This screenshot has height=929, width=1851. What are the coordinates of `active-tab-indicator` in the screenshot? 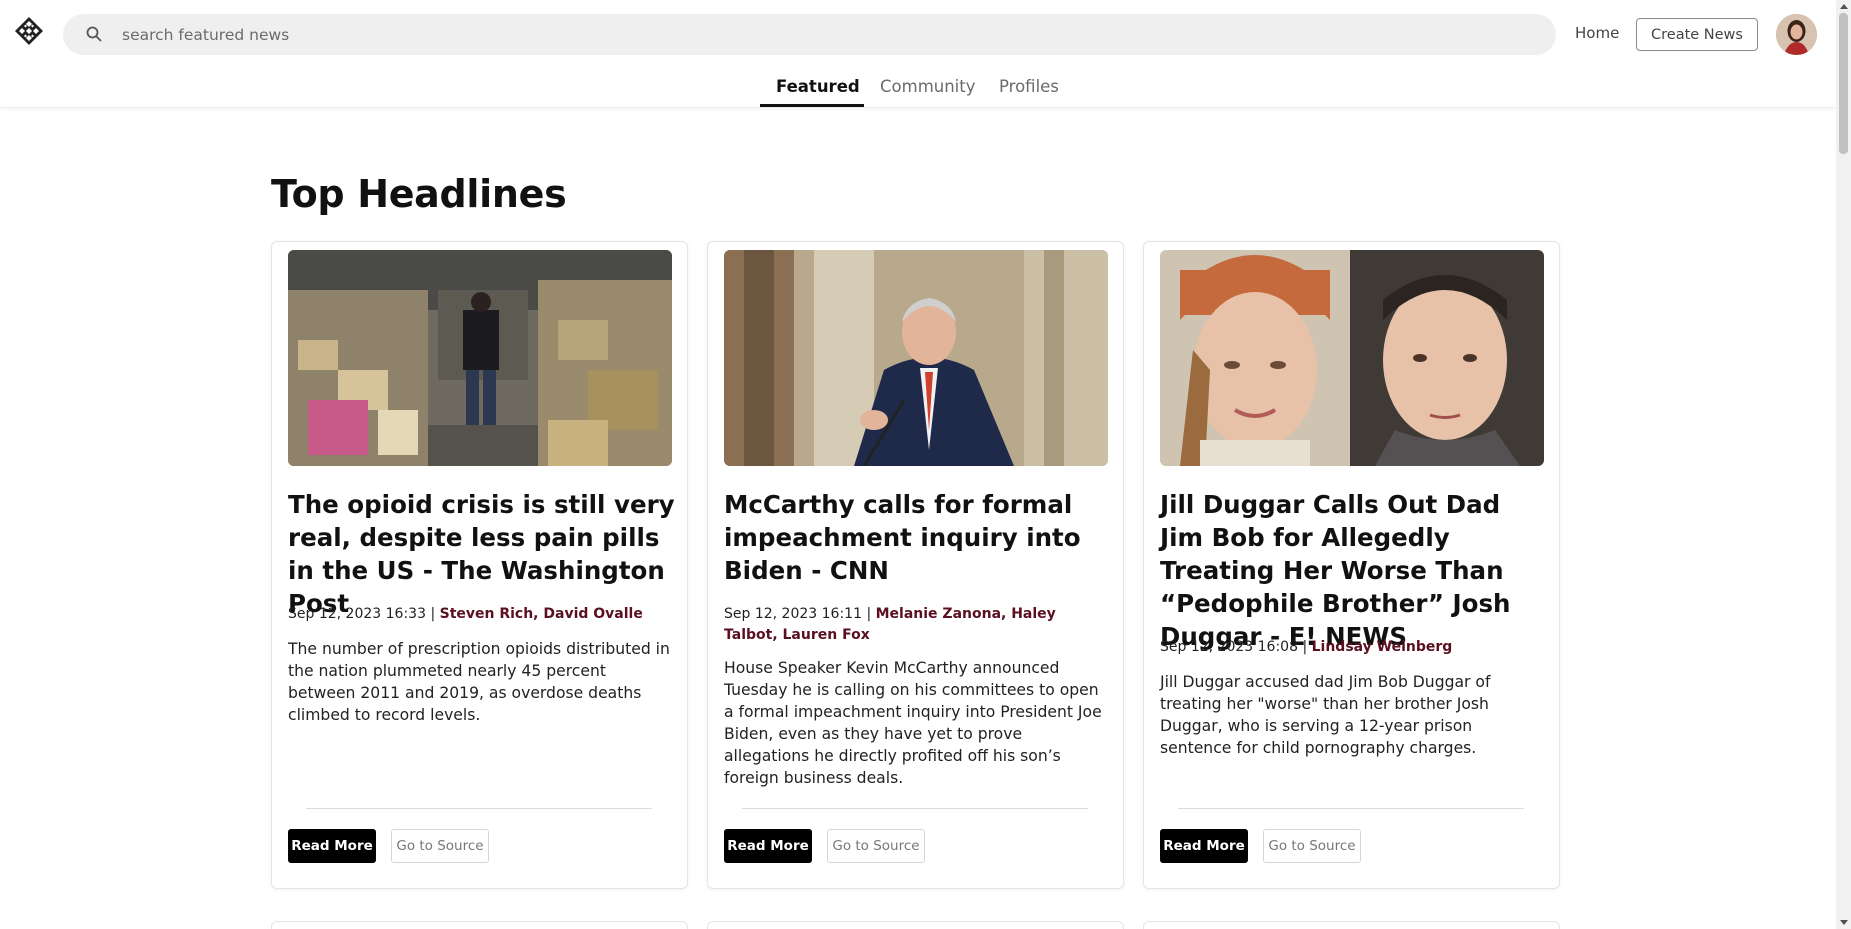 It's located at (812, 105).